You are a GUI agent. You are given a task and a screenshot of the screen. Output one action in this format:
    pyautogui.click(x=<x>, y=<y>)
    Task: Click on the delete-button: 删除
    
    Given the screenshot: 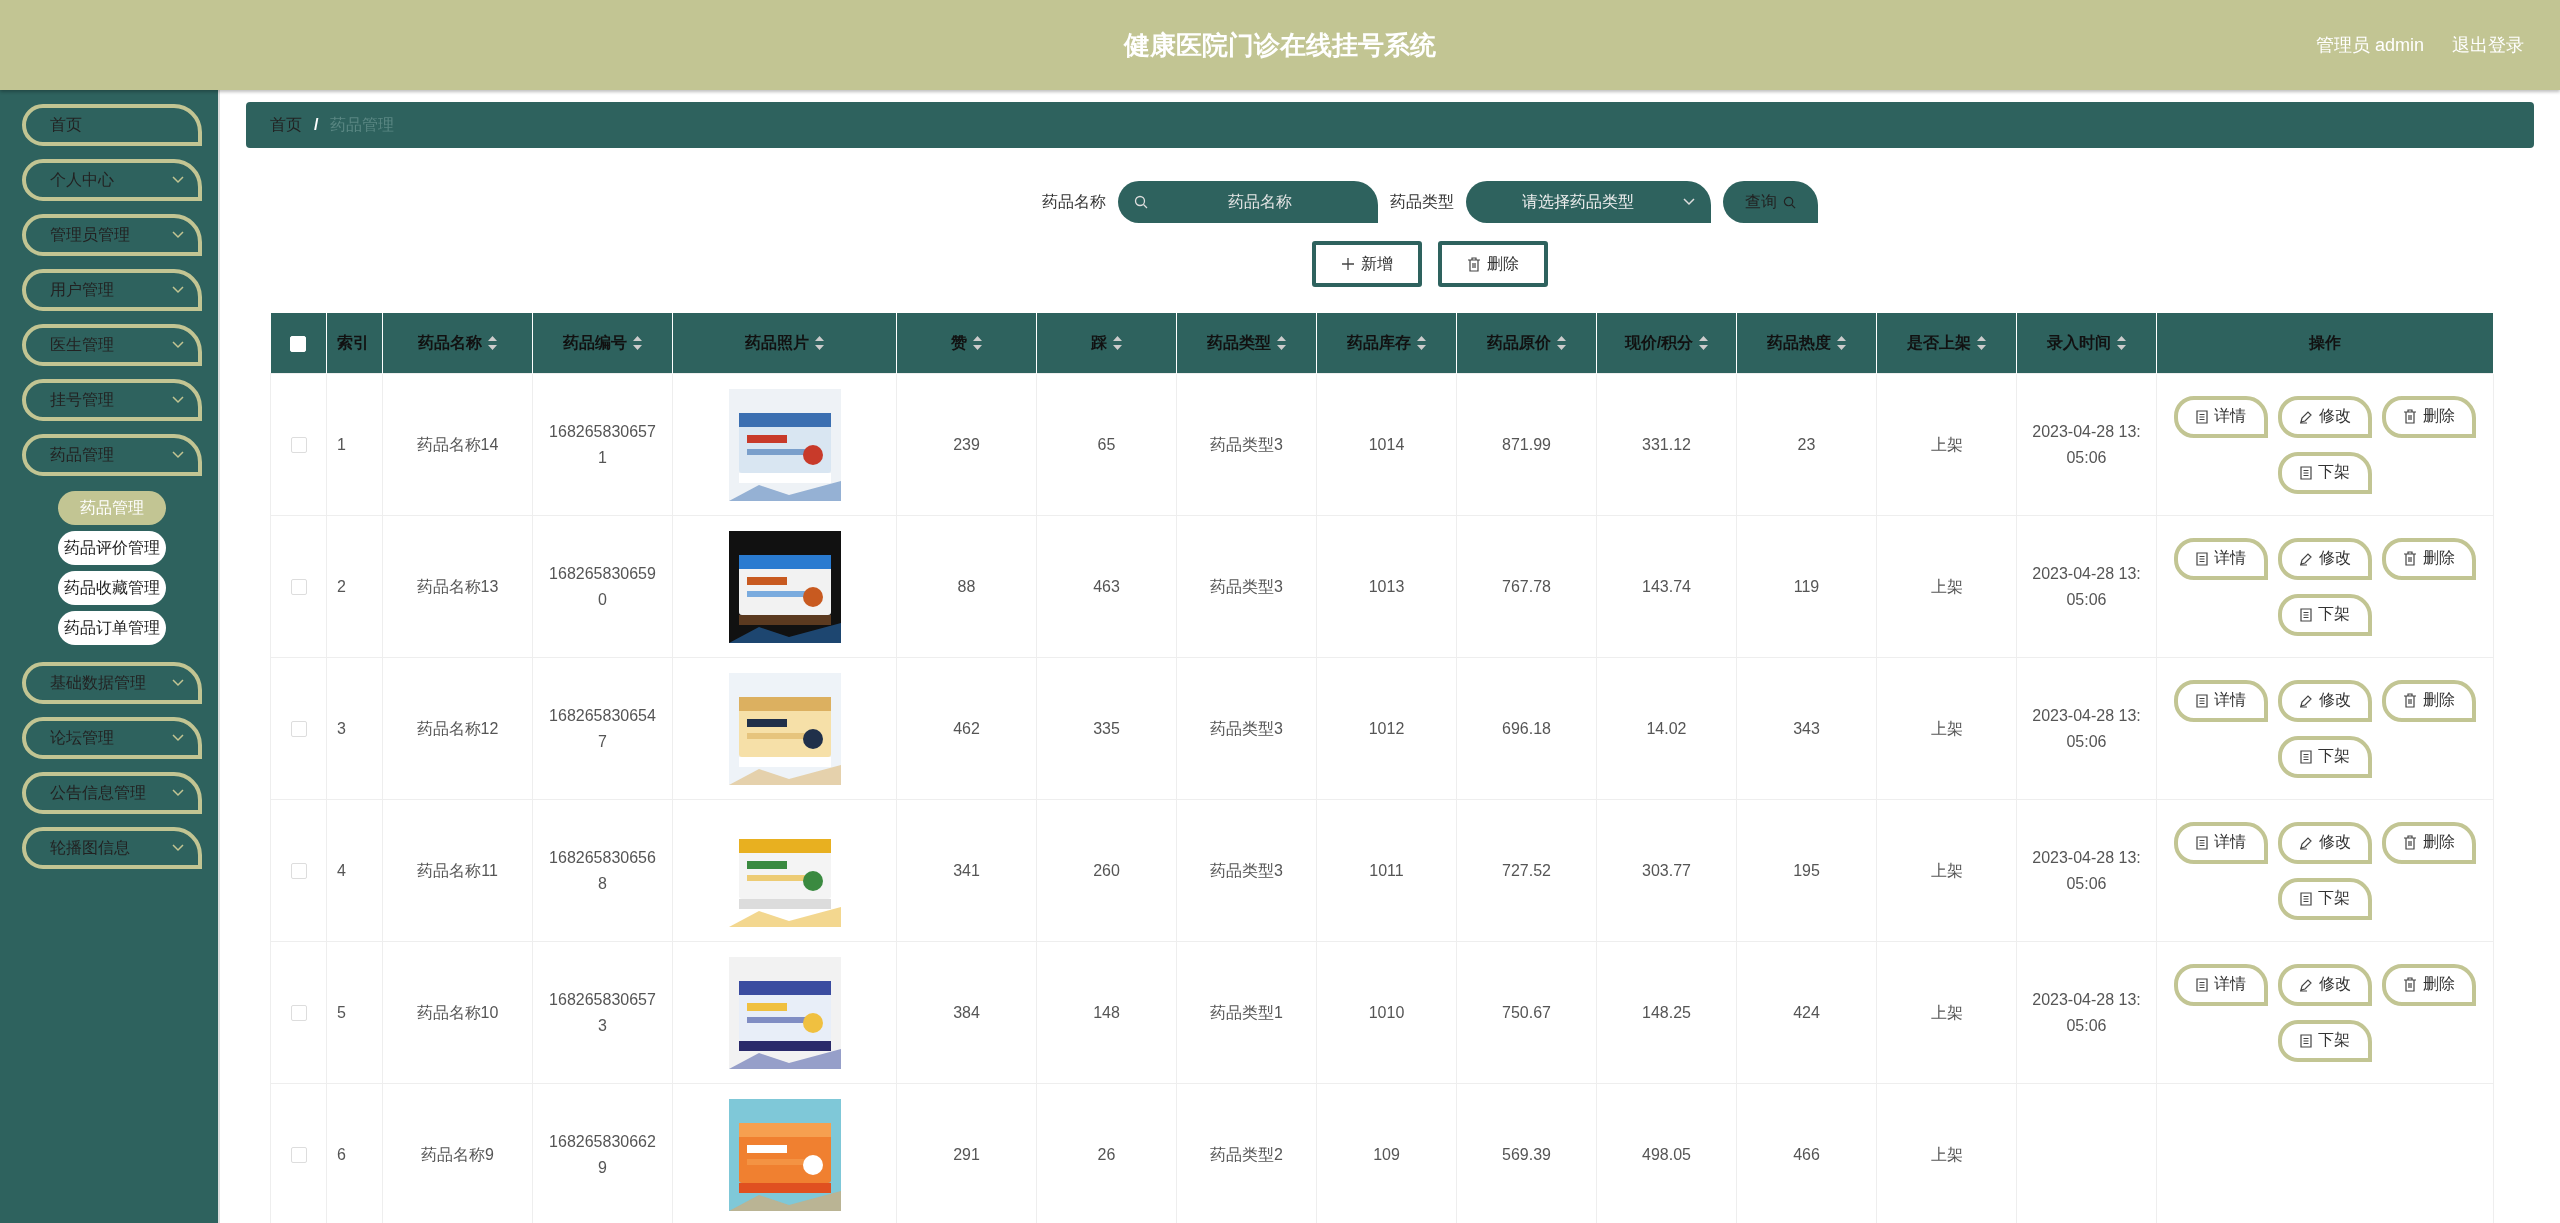 What is the action you would take?
    pyautogui.click(x=1493, y=264)
    